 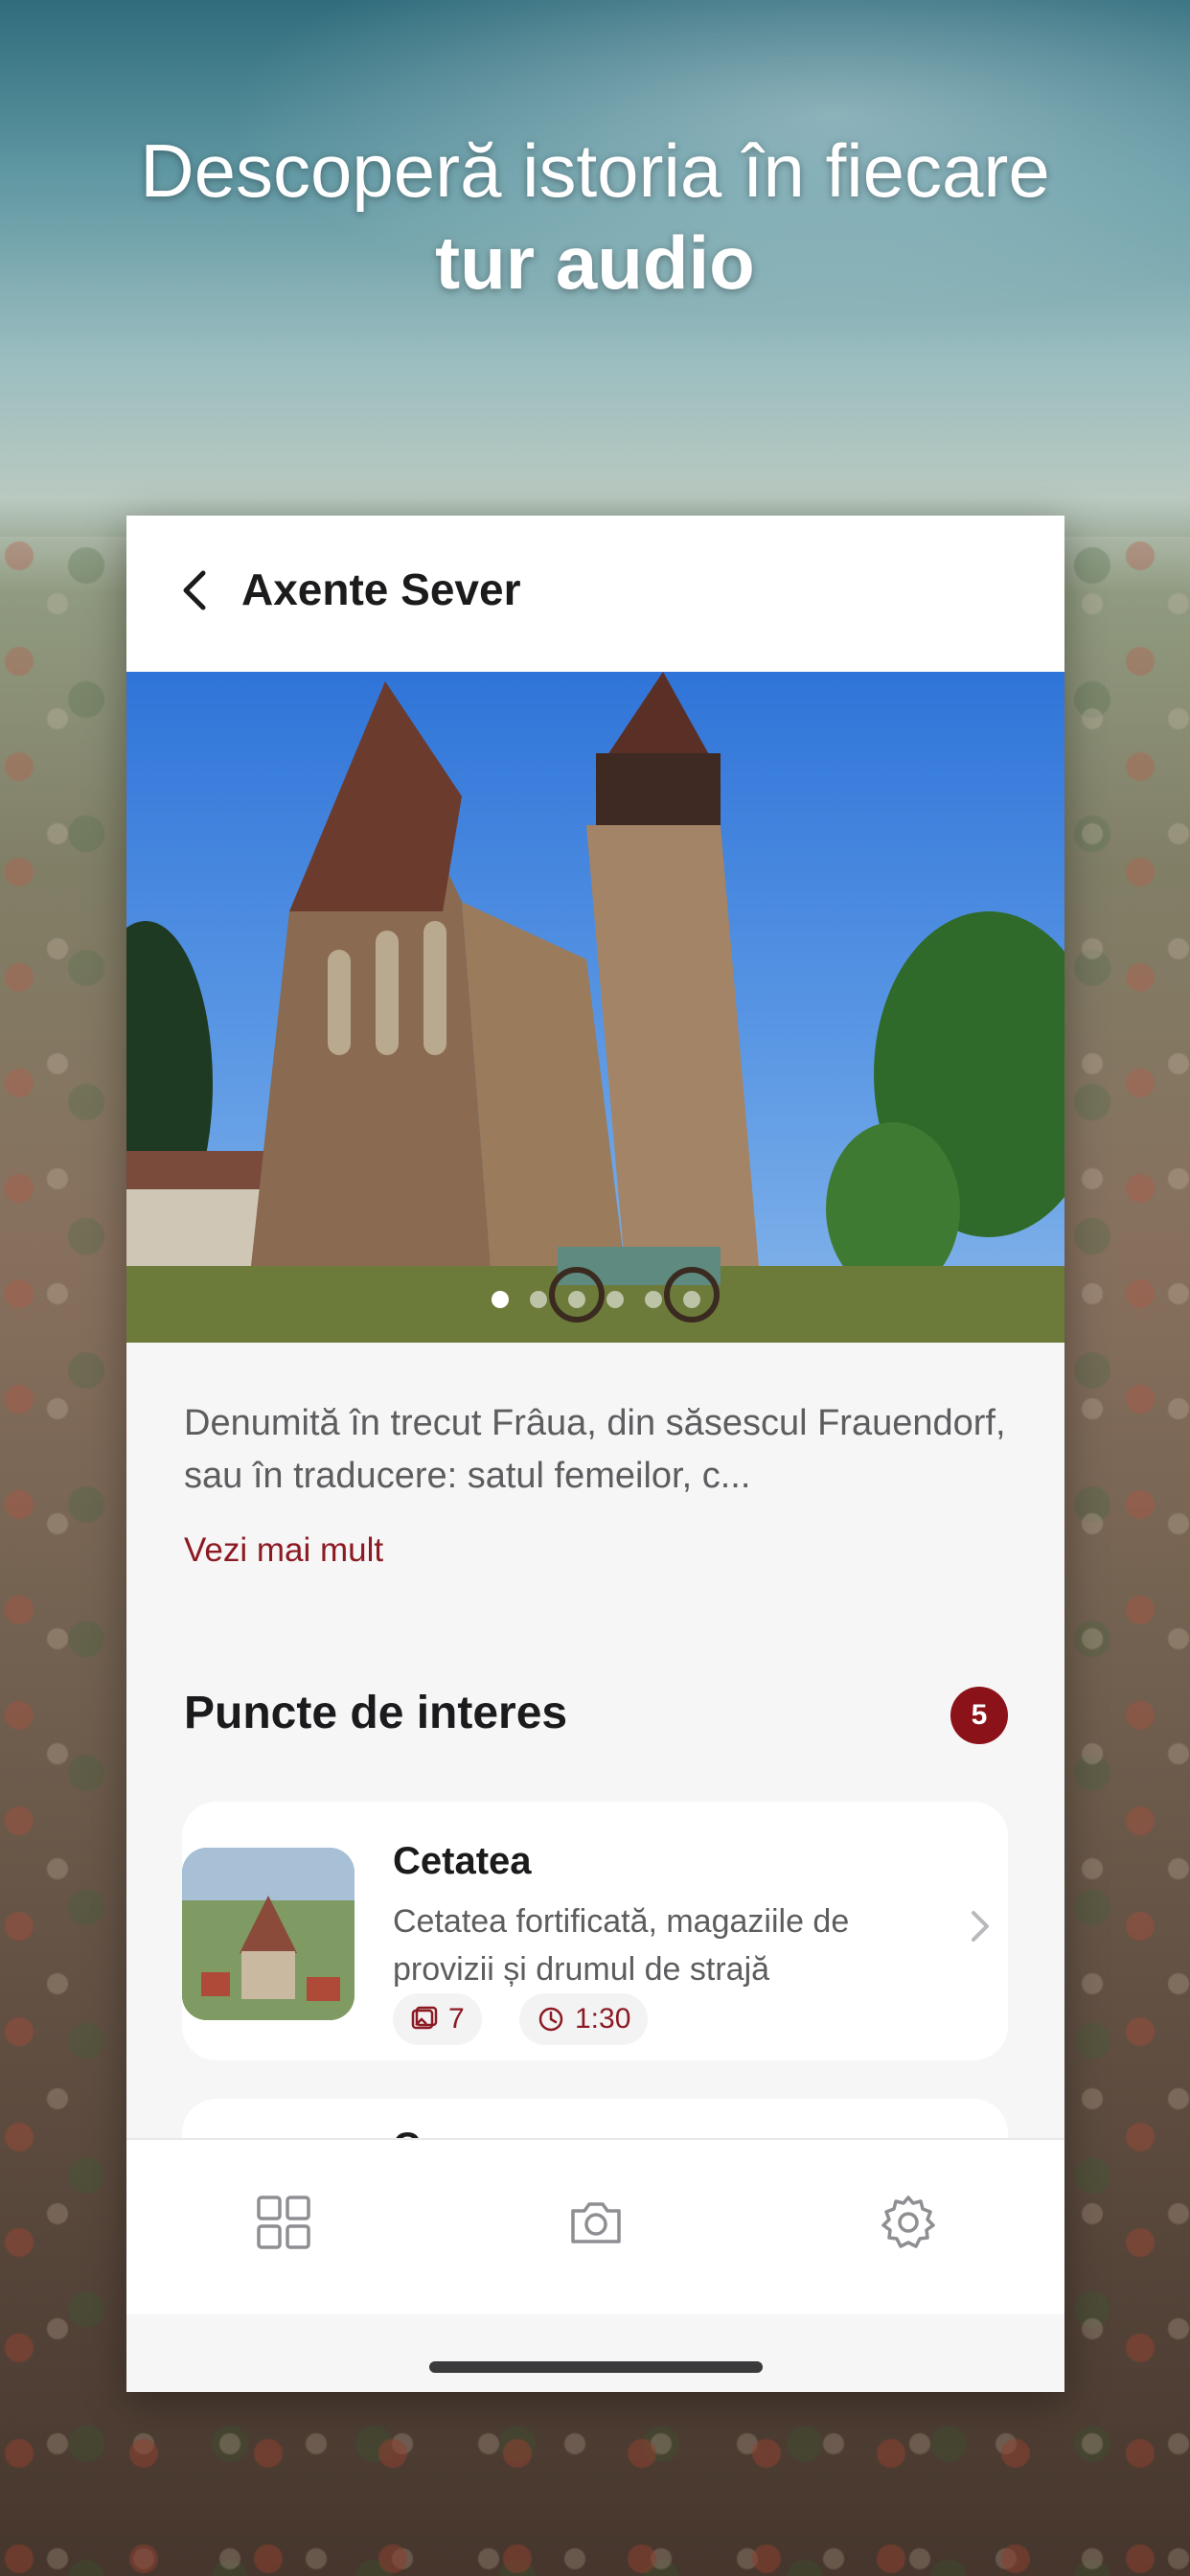 I want to click on clock-icon, so click(x=550, y=2020).